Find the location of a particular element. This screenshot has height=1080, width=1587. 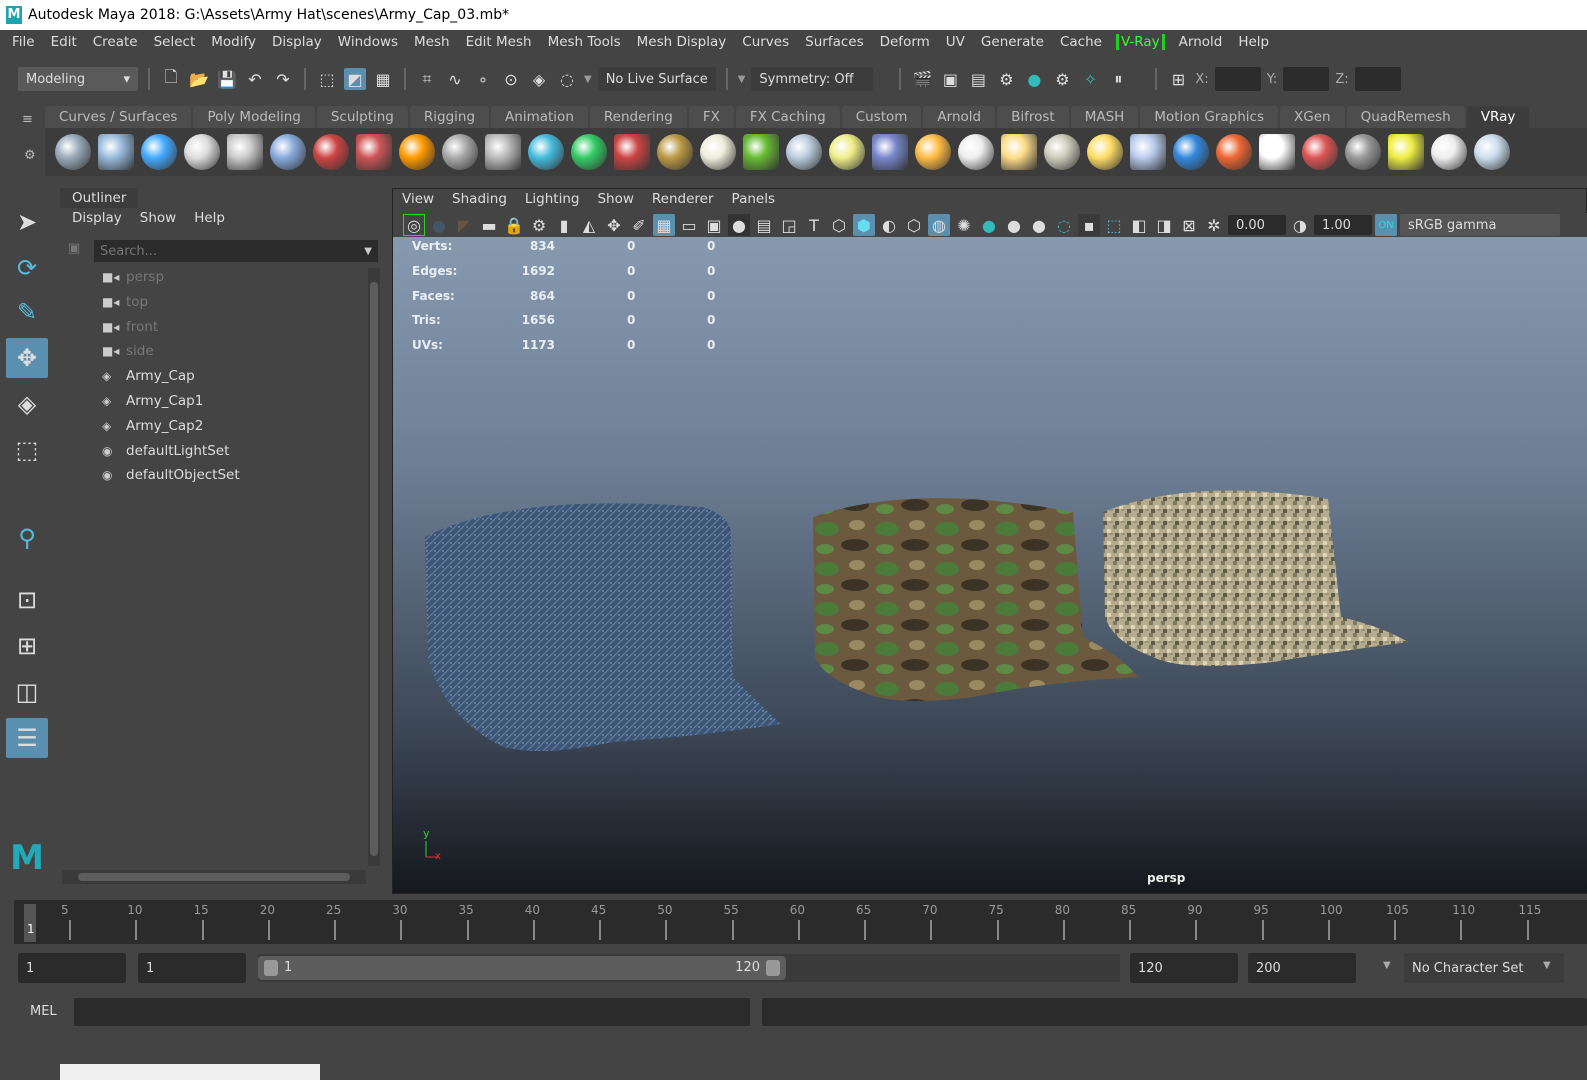

shelf-tab-vray: VRay is located at coordinates (1498, 117).